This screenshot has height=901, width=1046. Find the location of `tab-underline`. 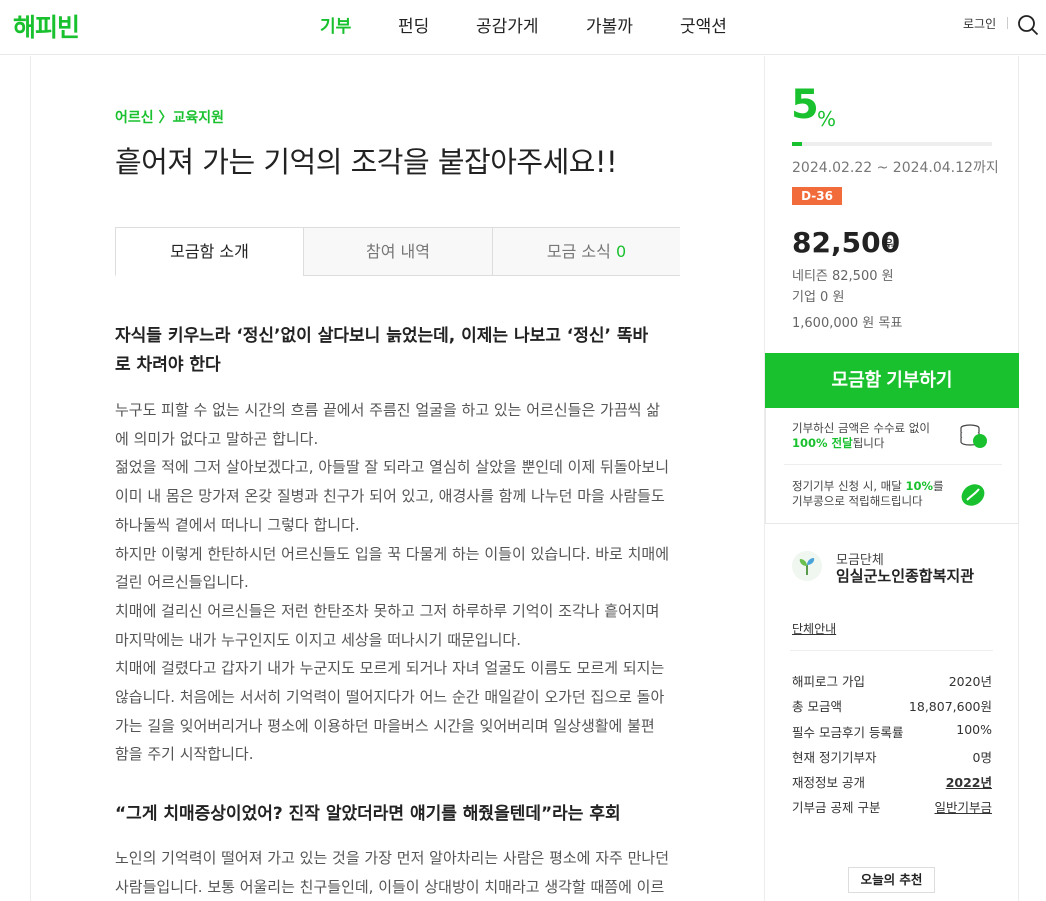

tab-underline is located at coordinates (491, 275).